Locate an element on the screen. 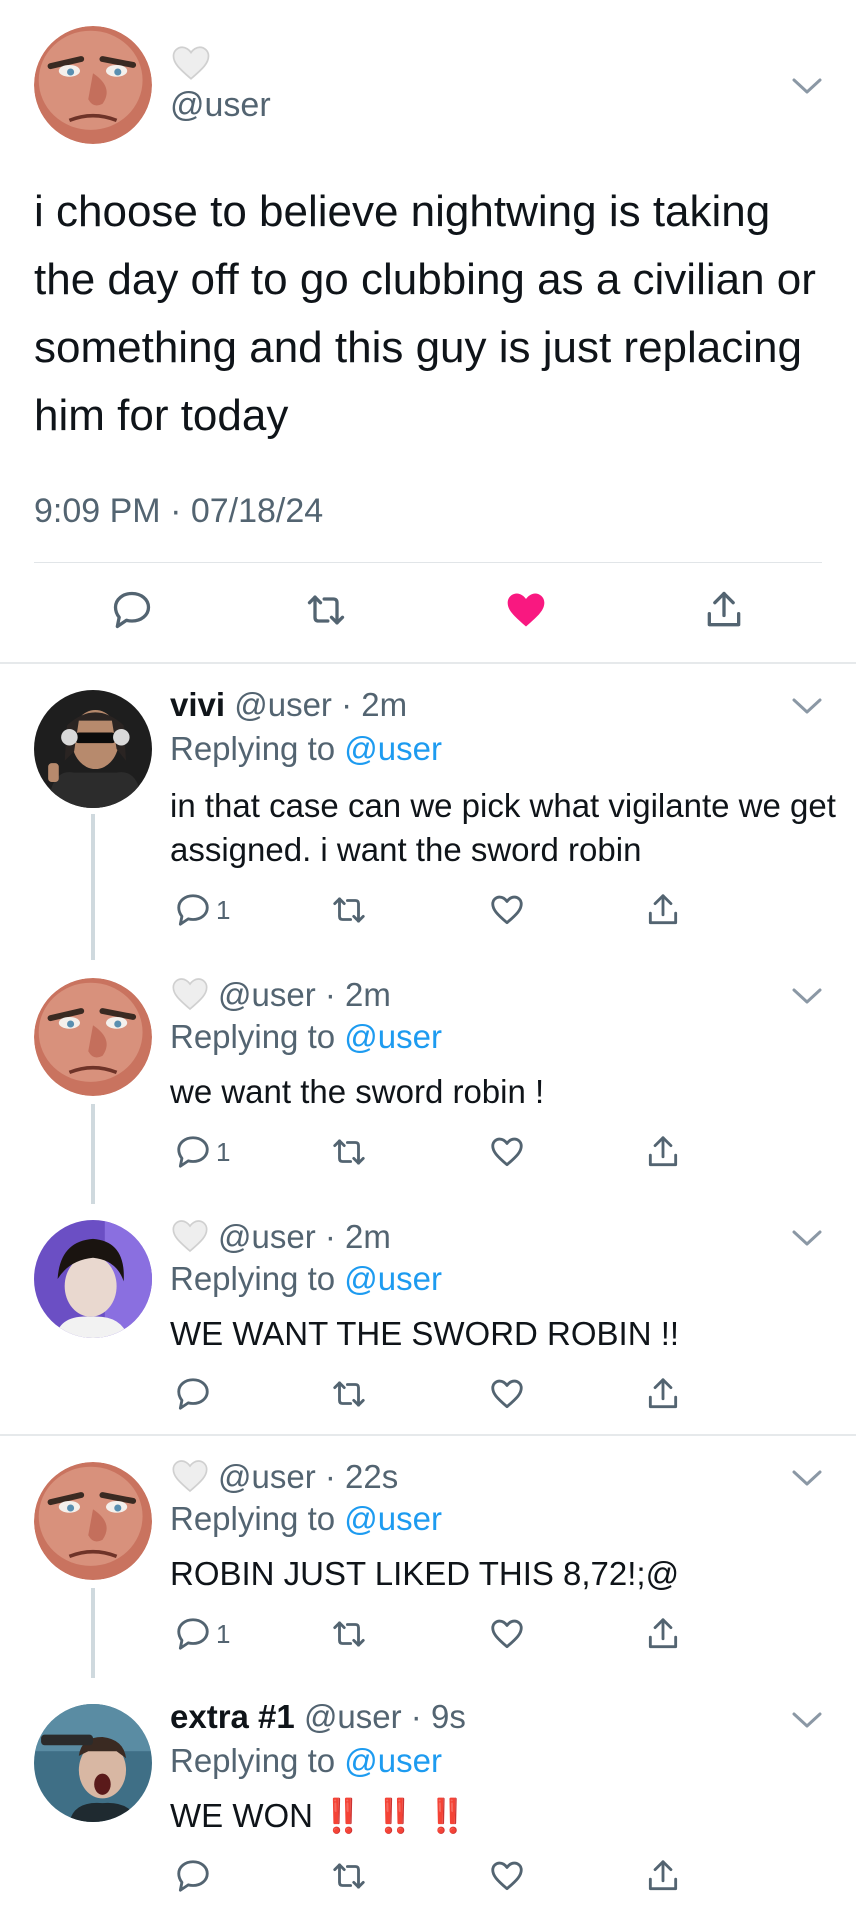  reply-time: 22s is located at coordinates (372, 1476).